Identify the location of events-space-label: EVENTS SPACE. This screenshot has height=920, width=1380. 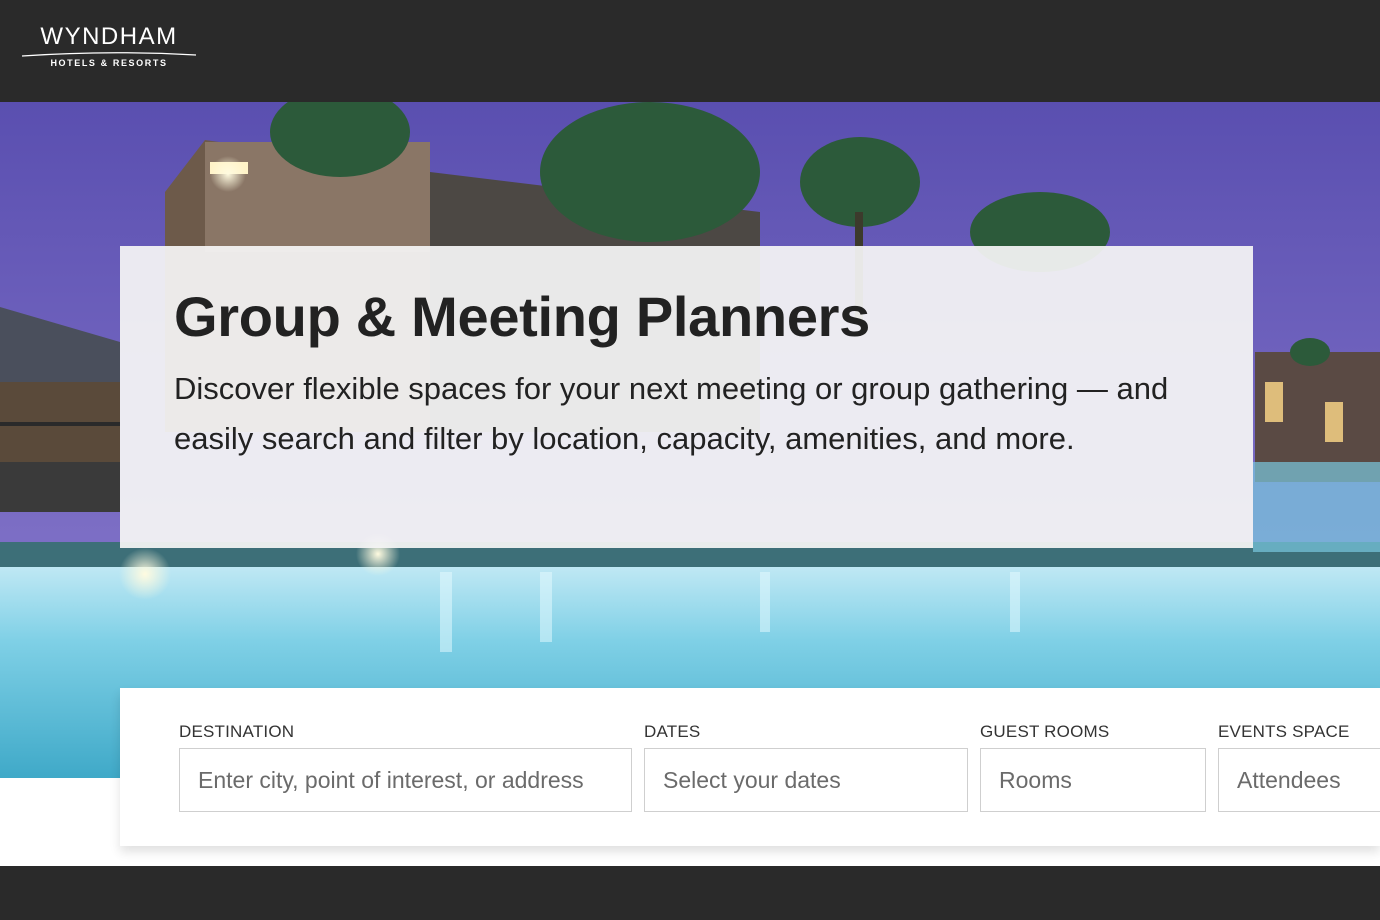
(1284, 731).